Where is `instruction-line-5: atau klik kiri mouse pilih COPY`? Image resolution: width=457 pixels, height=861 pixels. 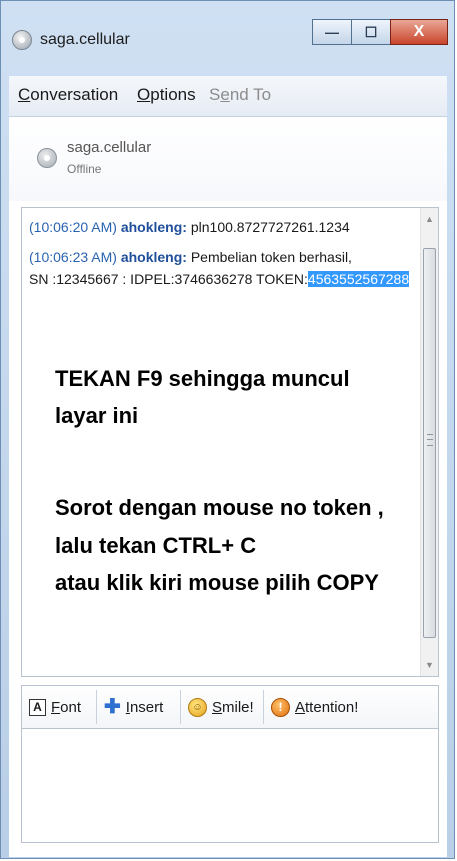 instruction-line-5: atau klik kiri mouse pilih COPY is located at coordinates (217, 582).